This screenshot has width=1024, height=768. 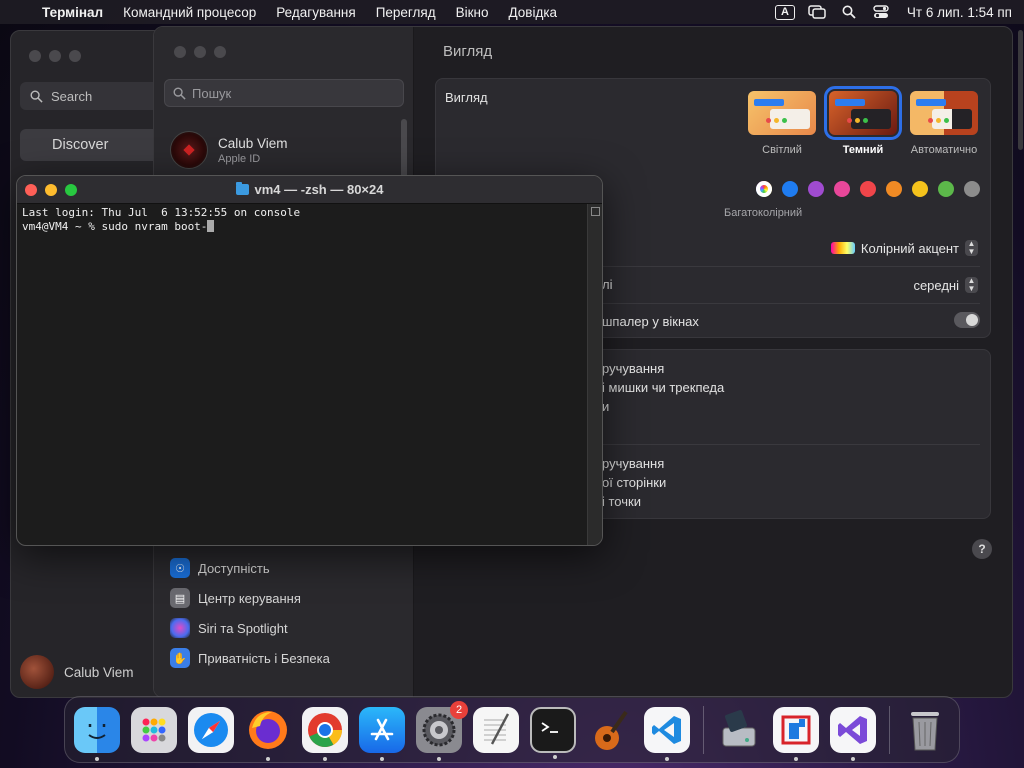 What do you see at coordinates (982, 549) in the screenshot?
I see `help-button: ?` at bounding box center [982, 549].